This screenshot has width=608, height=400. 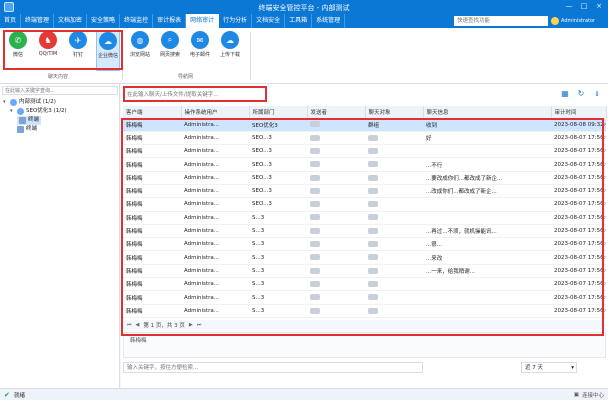 What do you see at coordinates (578, 21) in the screenshot?
I see `user-info: Administrator` at bounding box center [578, 21].